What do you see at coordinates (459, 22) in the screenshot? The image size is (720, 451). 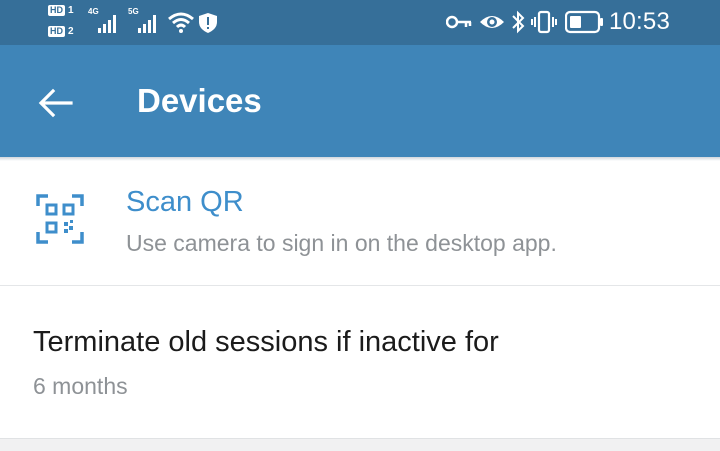 I see `key-icon` at bounding box center [459, 22].